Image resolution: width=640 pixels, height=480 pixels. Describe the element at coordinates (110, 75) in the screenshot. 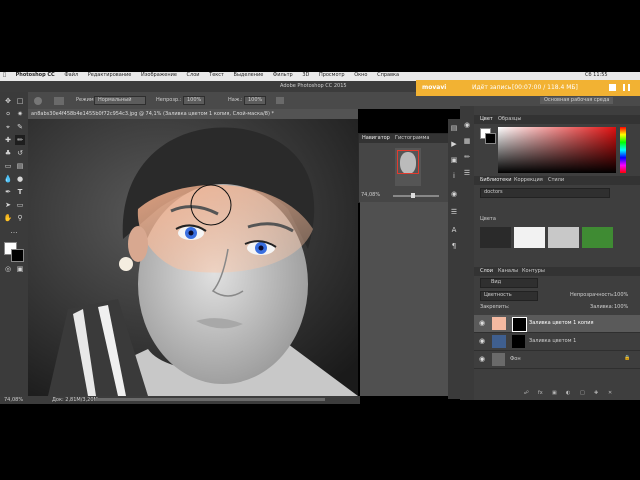

I see `menu-item-edit: Редактирование` at that location.